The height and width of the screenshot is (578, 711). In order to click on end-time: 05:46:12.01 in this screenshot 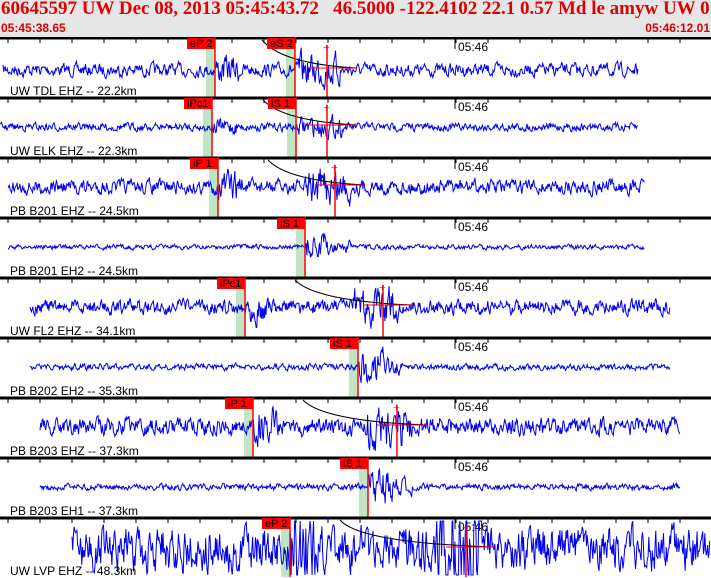, I will do `click(677, 28)`.